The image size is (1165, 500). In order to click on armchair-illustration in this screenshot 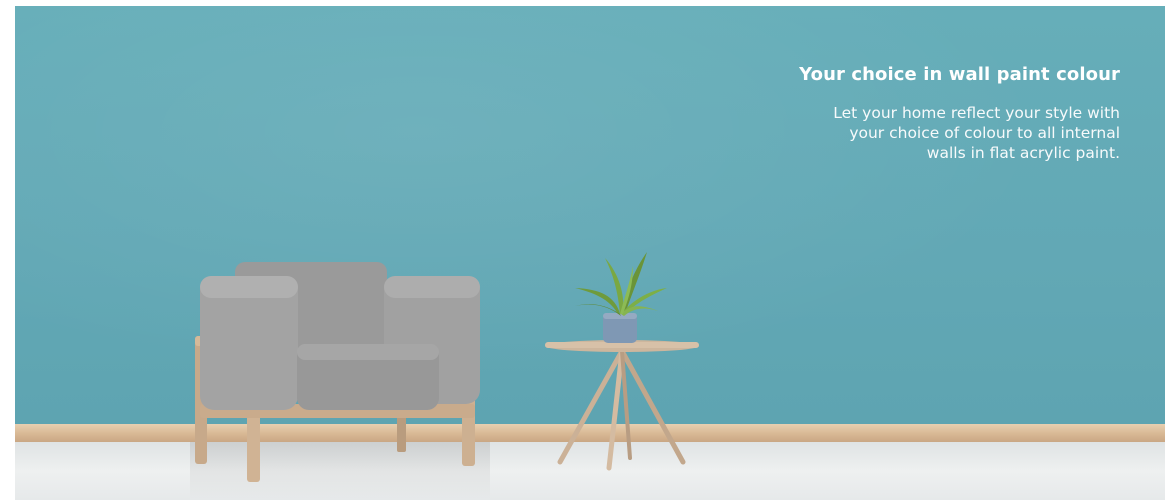, I will do `click(337, 372)`.